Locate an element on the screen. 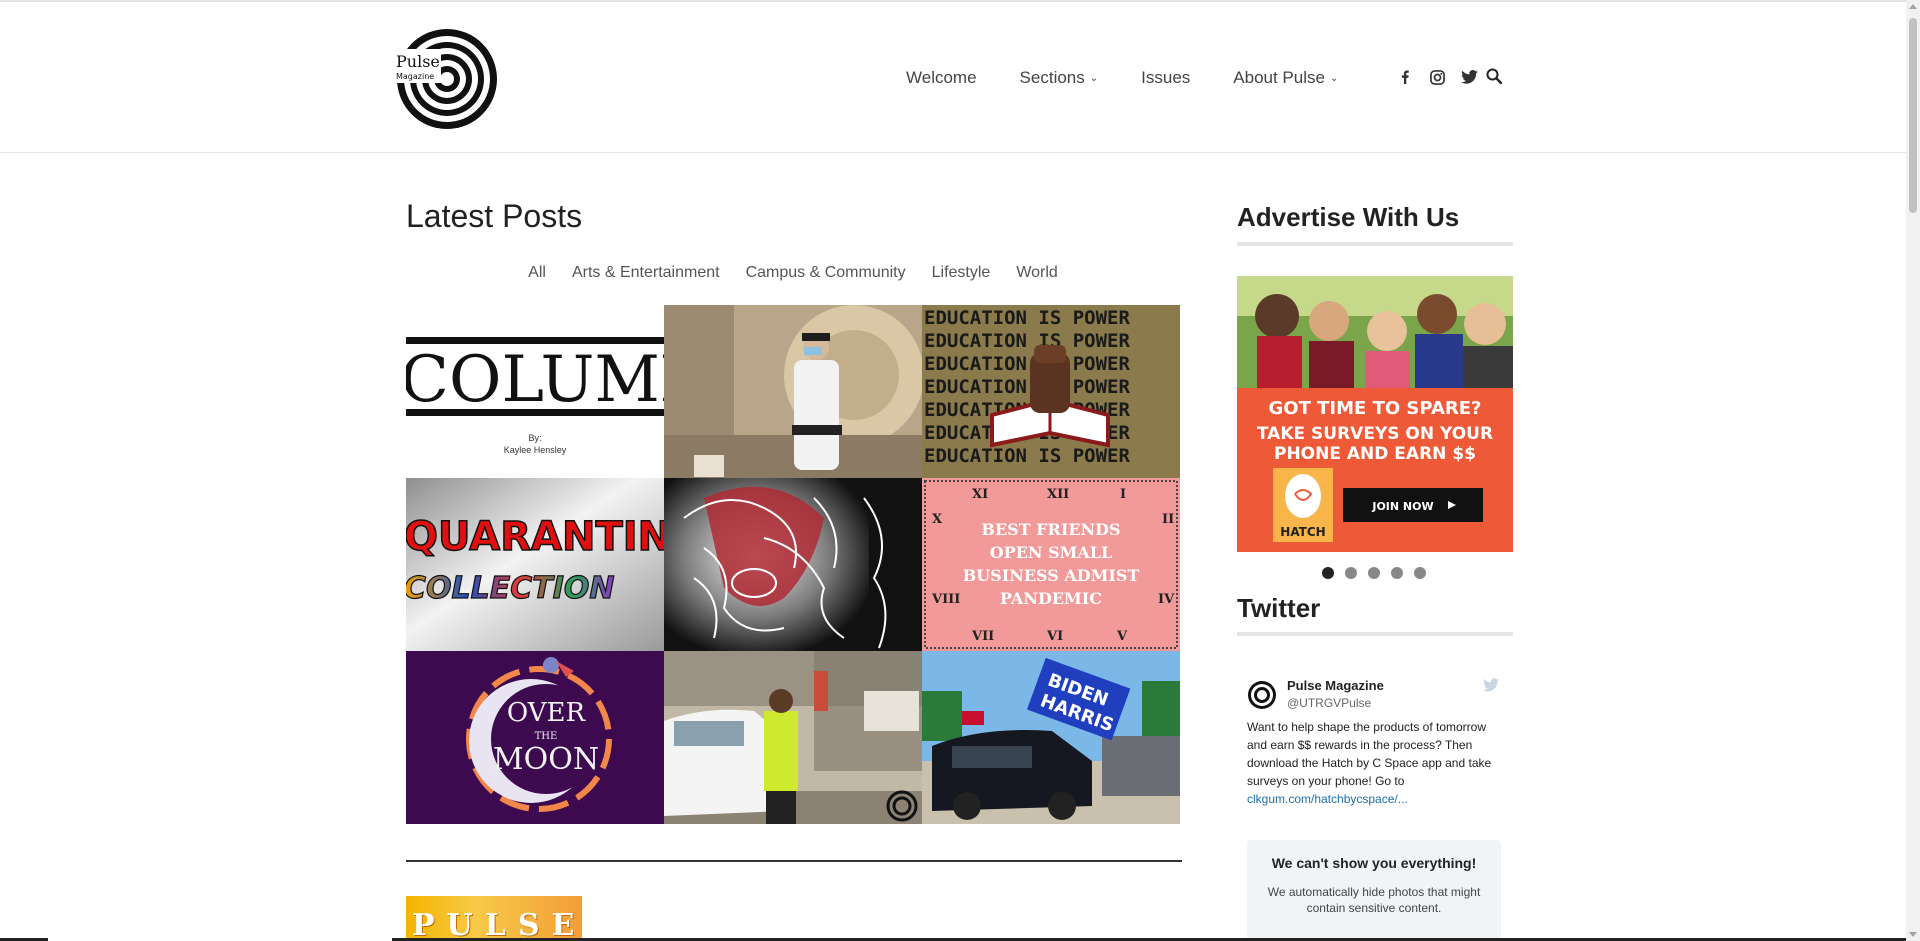 The width and height of the screenshot is (1920, 941). moon-line1: OVER is located at coordinates (547, 713).